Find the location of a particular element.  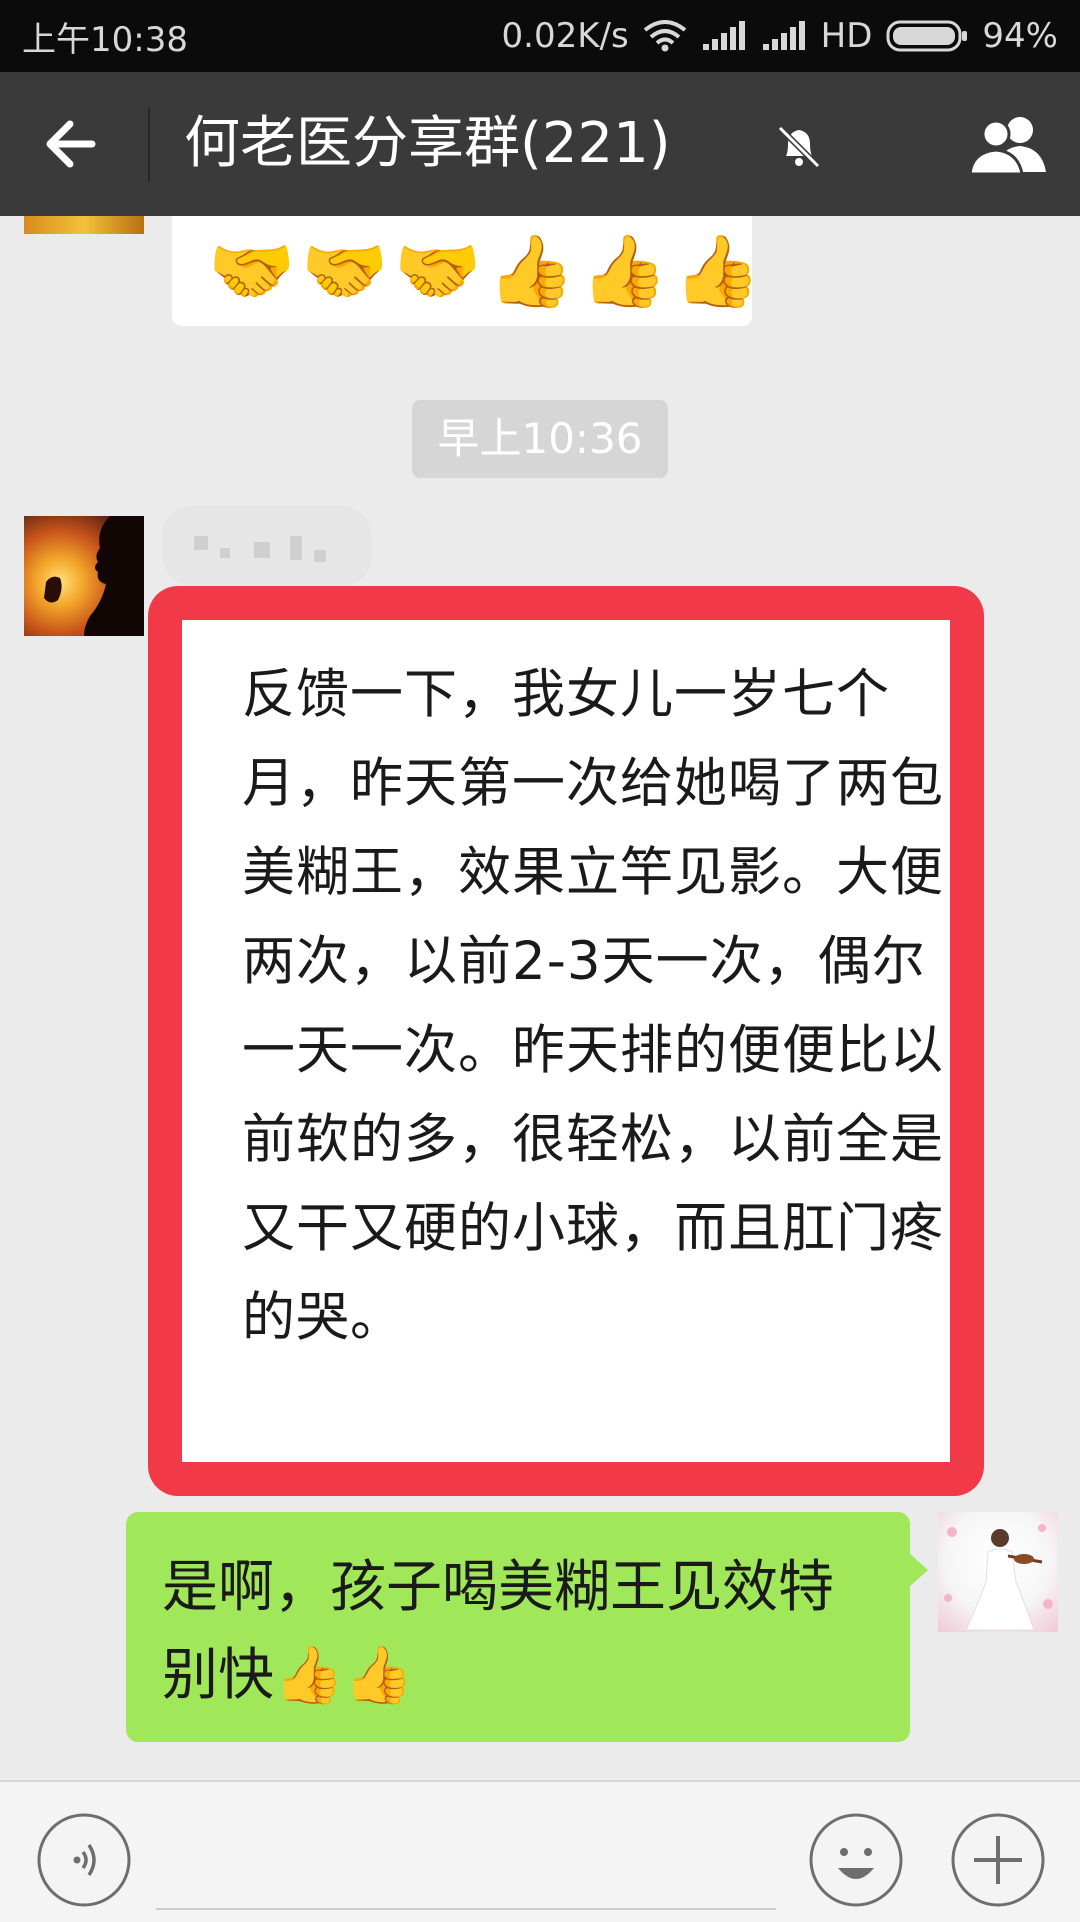

title-divider is located at coordinates (149, 145).